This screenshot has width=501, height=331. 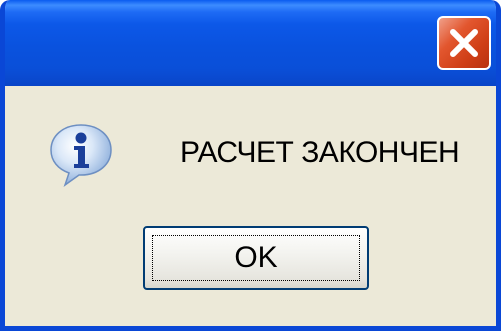 I want to click on ok-button-label: OK, so click(x=256, y=257).